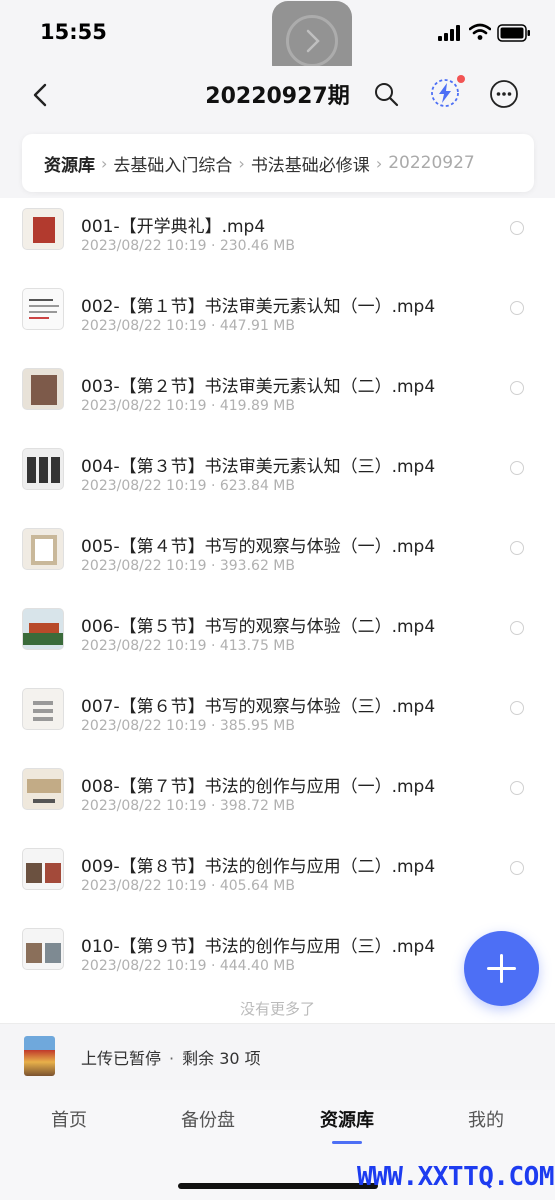 The image size is (555, 1200). Describe the element at coordinates (188, 806) in the screenshot. I see `file-meta: 2023/08/22 10:19 · 398.72 MB` at that location.